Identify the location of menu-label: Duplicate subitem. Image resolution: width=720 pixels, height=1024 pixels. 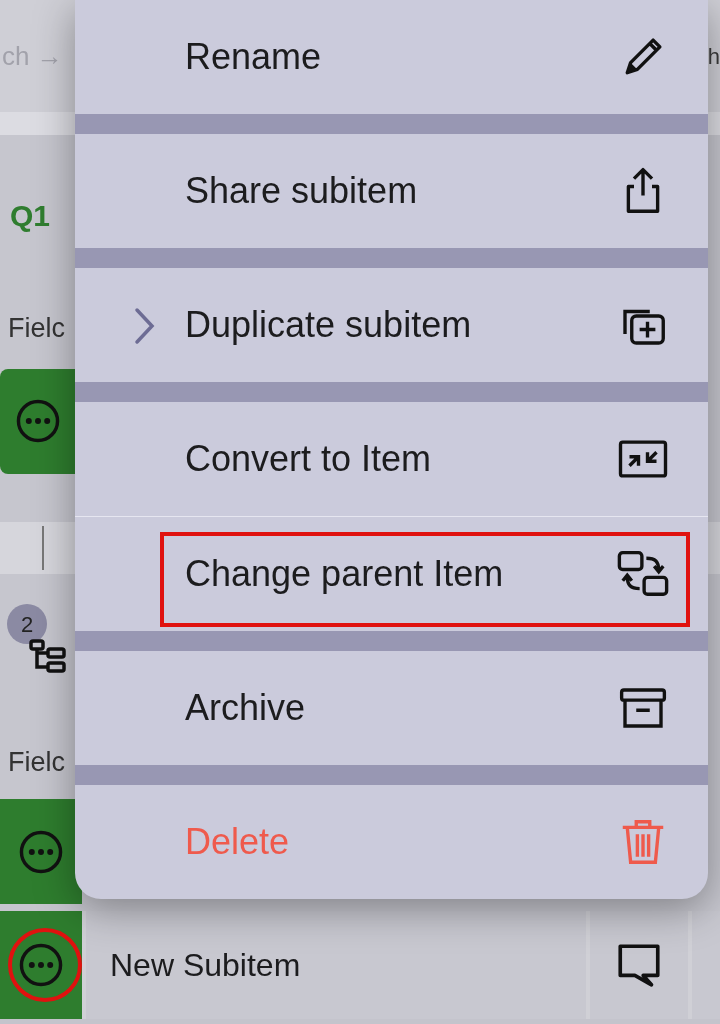
(329, 325).